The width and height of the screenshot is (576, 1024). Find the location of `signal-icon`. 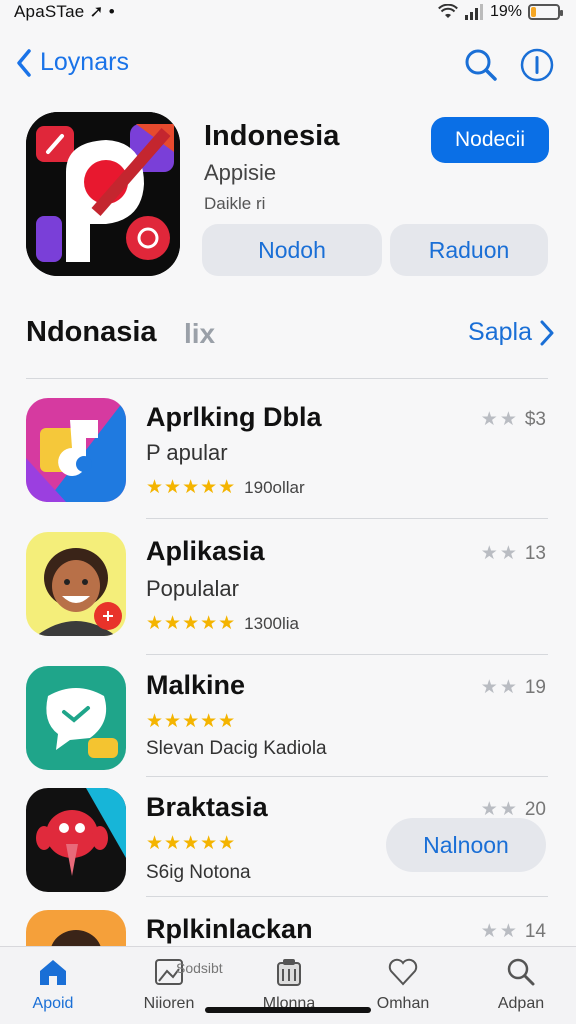

signal-icon is located at coordinates (473, 12).